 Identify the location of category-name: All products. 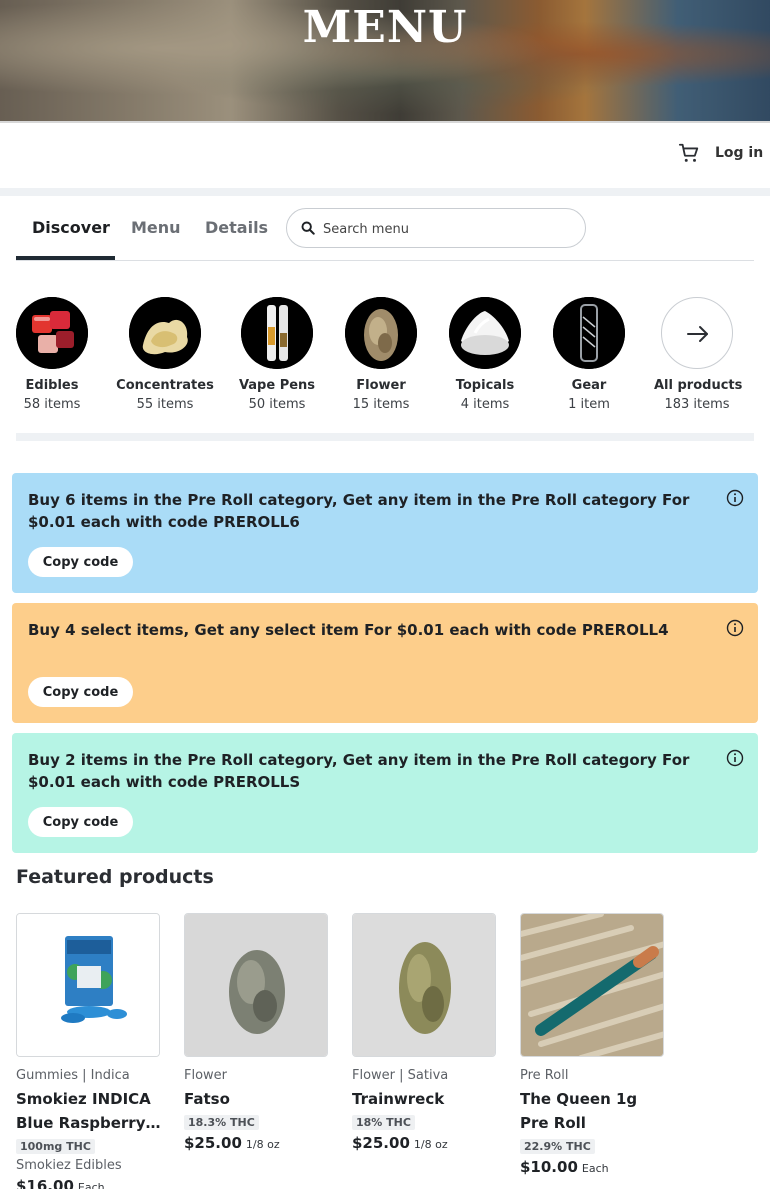
(698, 385).